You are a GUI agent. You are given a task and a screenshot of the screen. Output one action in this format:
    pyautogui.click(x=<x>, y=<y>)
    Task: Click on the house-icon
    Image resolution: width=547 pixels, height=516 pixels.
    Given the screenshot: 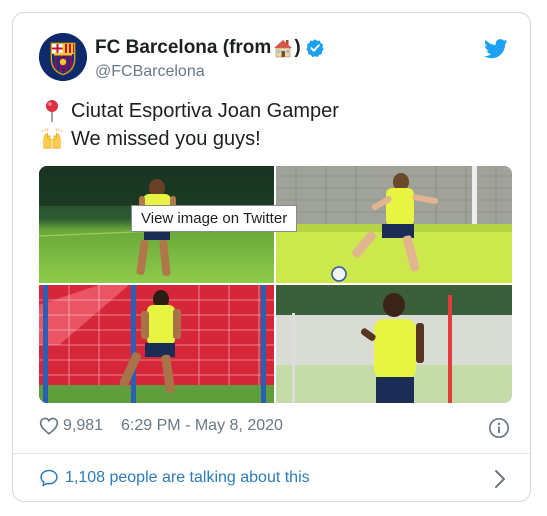 What is the action you would take?
    pyautogui.click(x=283, y=49)
    